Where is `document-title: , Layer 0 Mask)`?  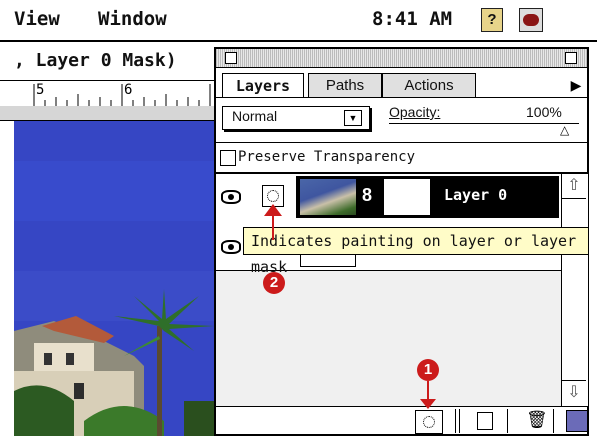
document-title: , Layer 0 Mask) is located at coordinates (95, 60).